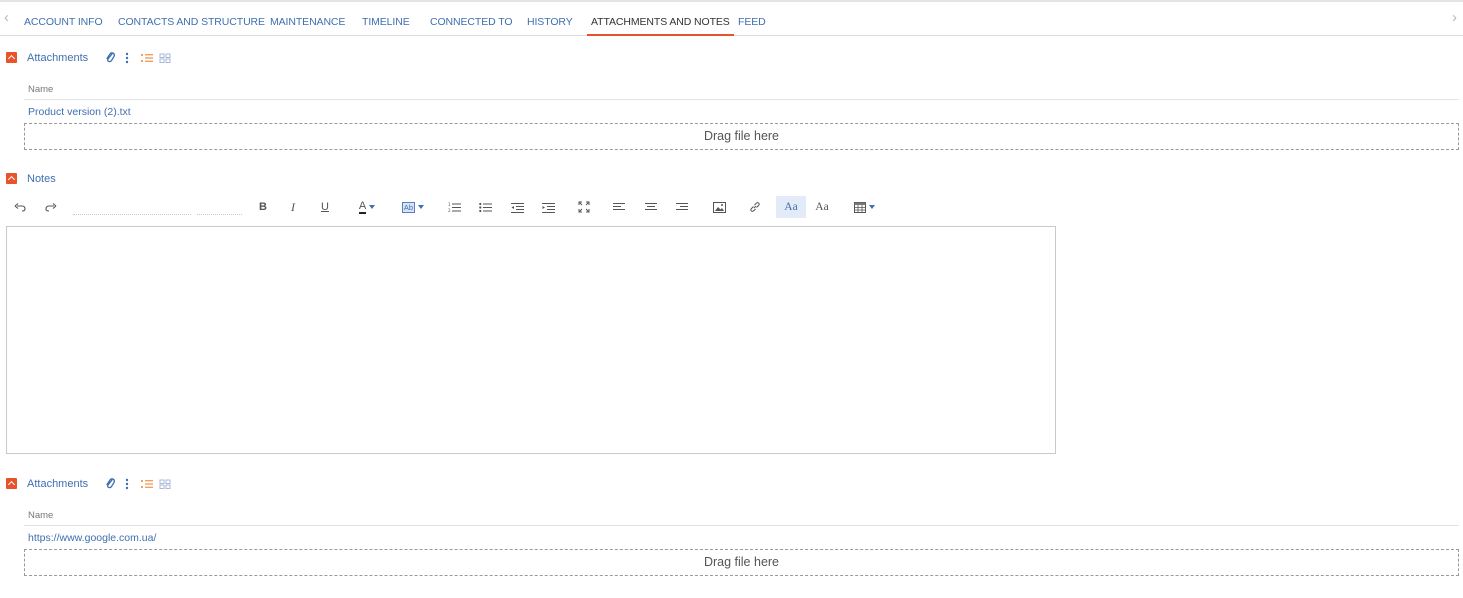 Image resolution: width=1463 pixels, height=598 pixels. Describe the element at coordinates (92, 538) in the screenshot. I see `attachment-link: https://www.google.com.ua/` at that location.